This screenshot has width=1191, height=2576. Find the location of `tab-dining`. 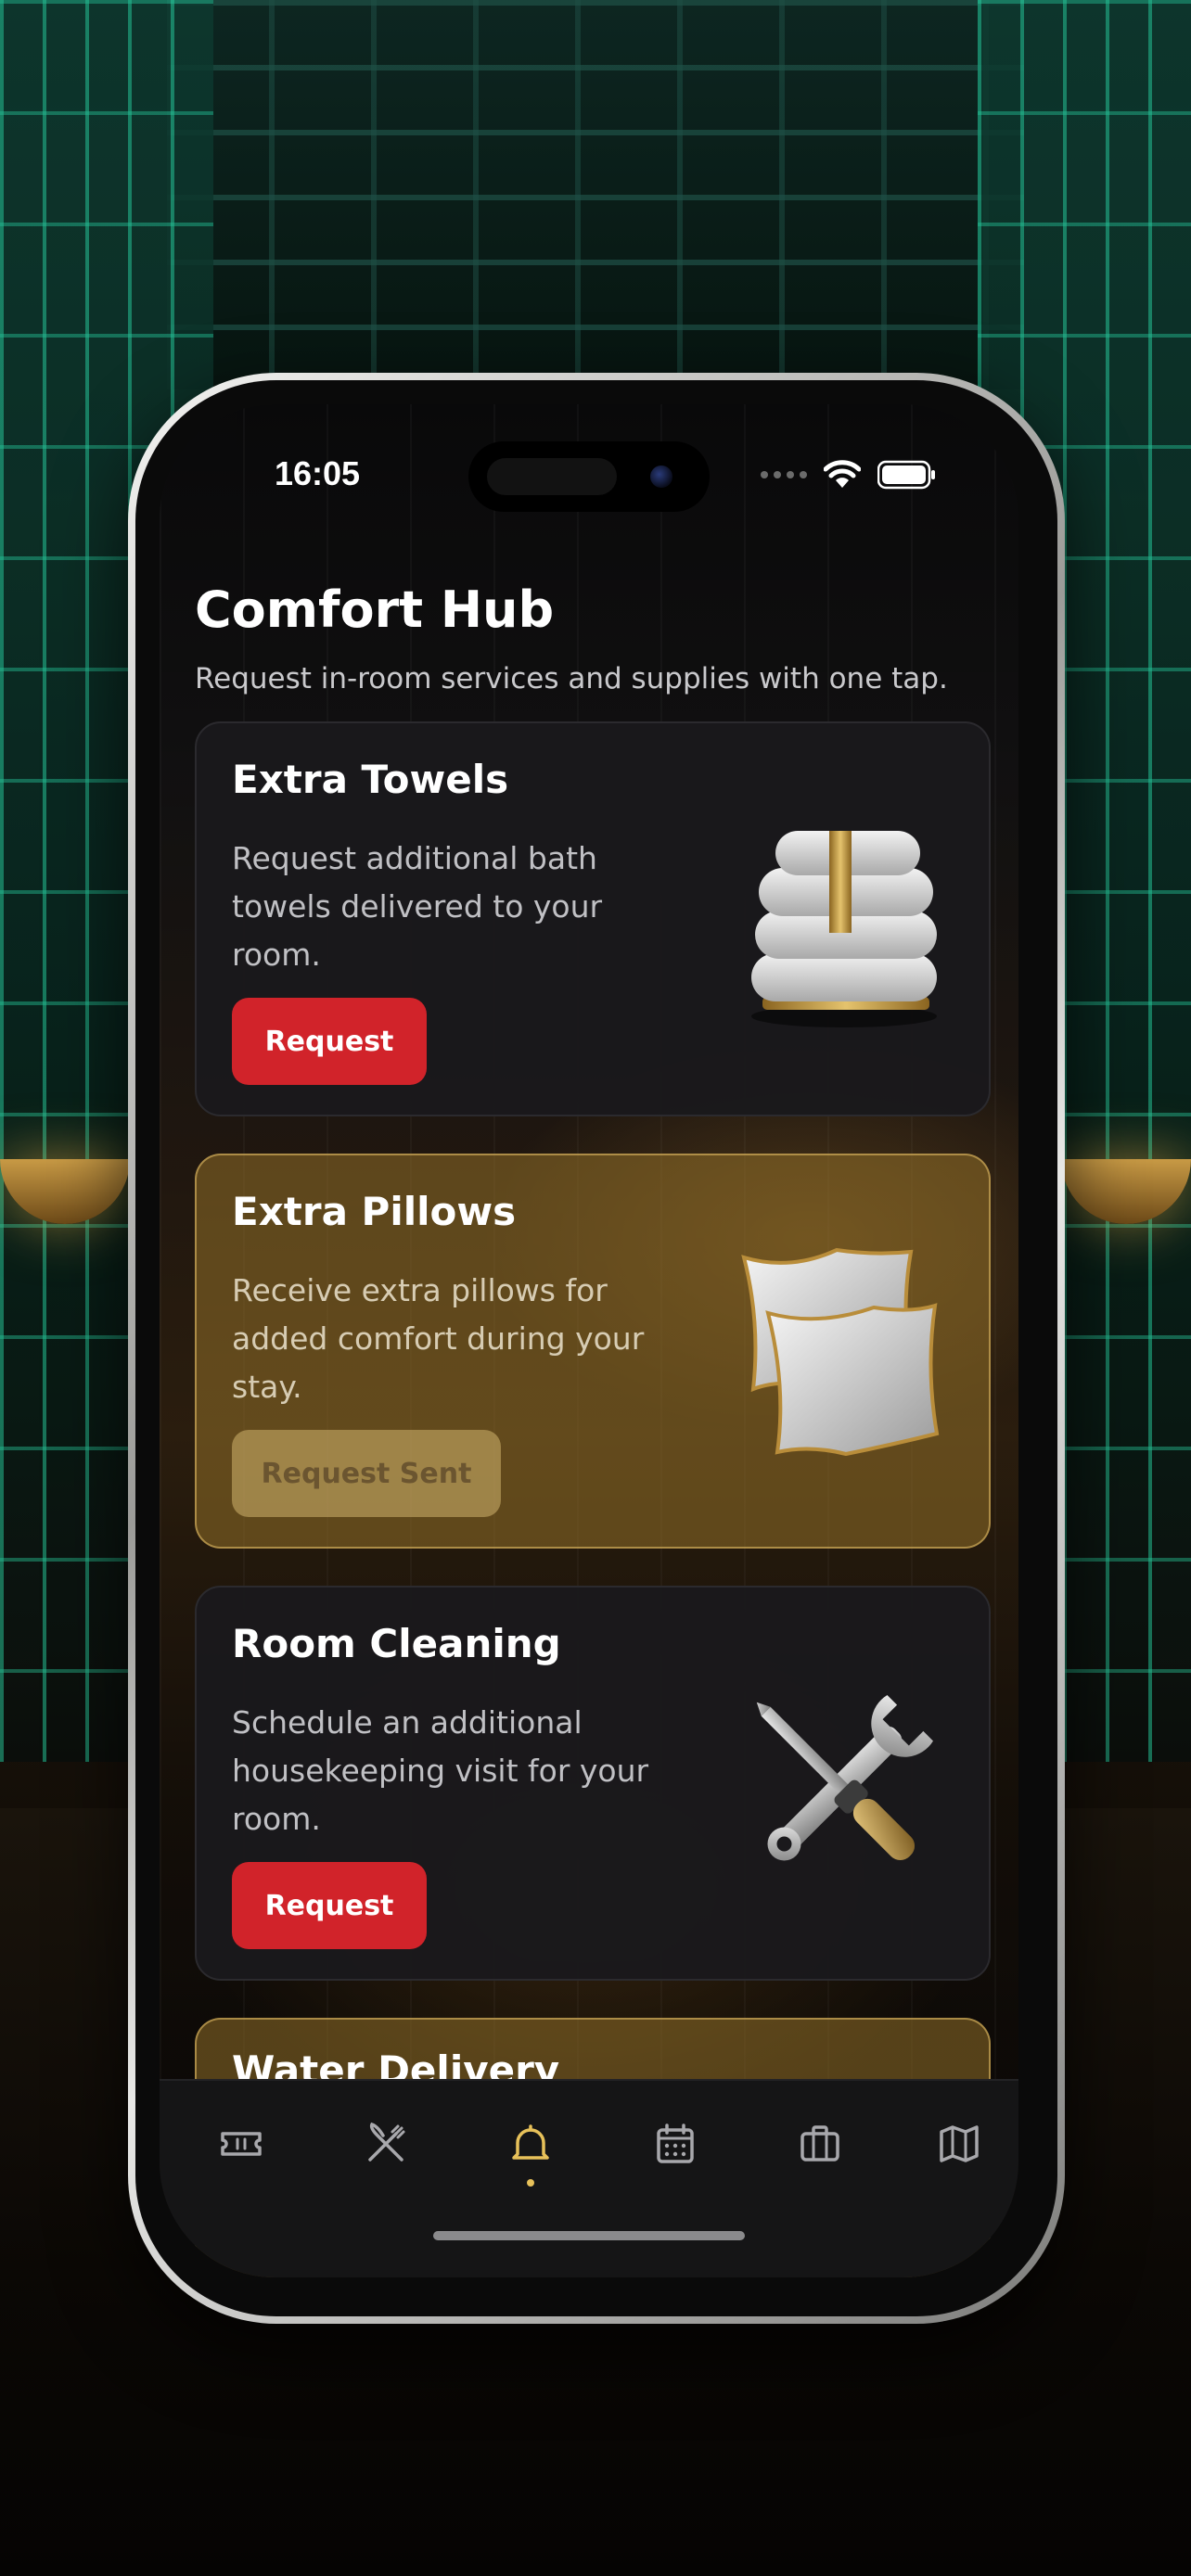

tab-dining is located at coordinates (386, 2144).